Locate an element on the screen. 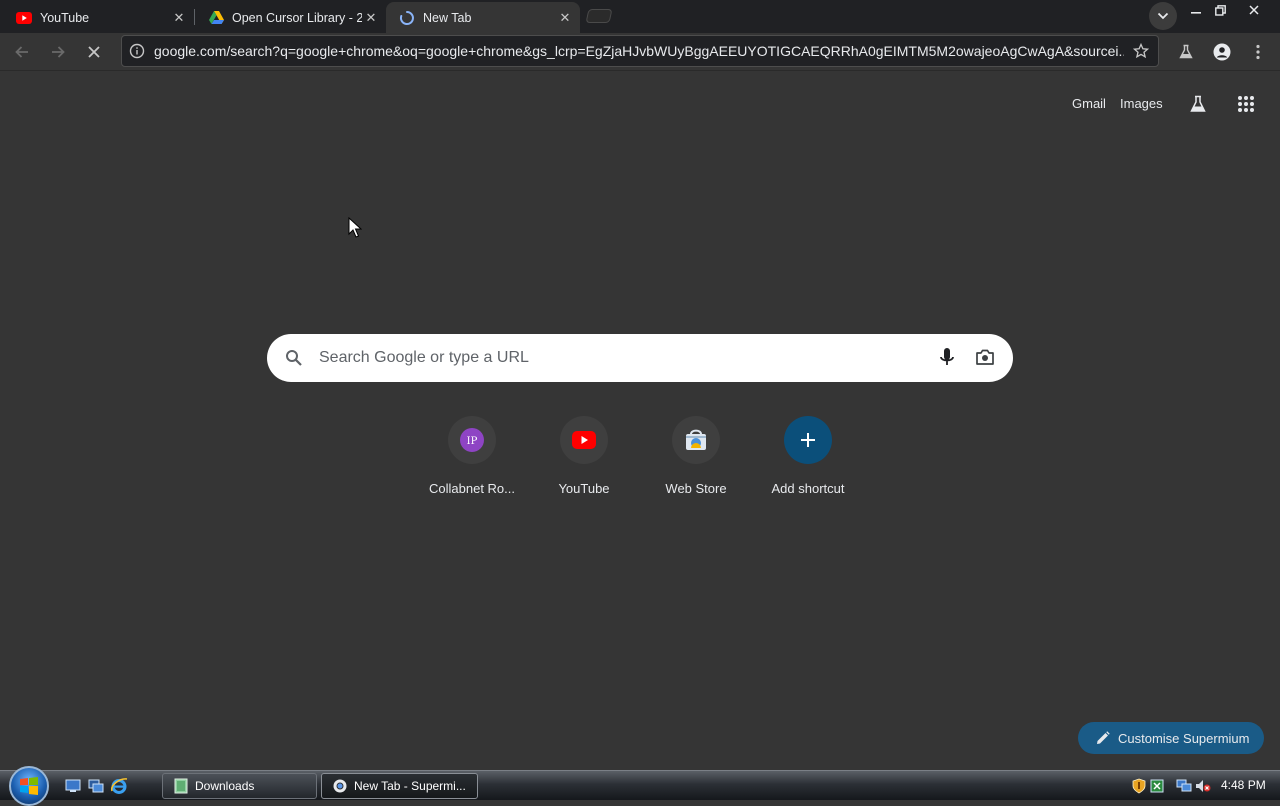  loading-spinner-icon is located at coordinates (407, 18).